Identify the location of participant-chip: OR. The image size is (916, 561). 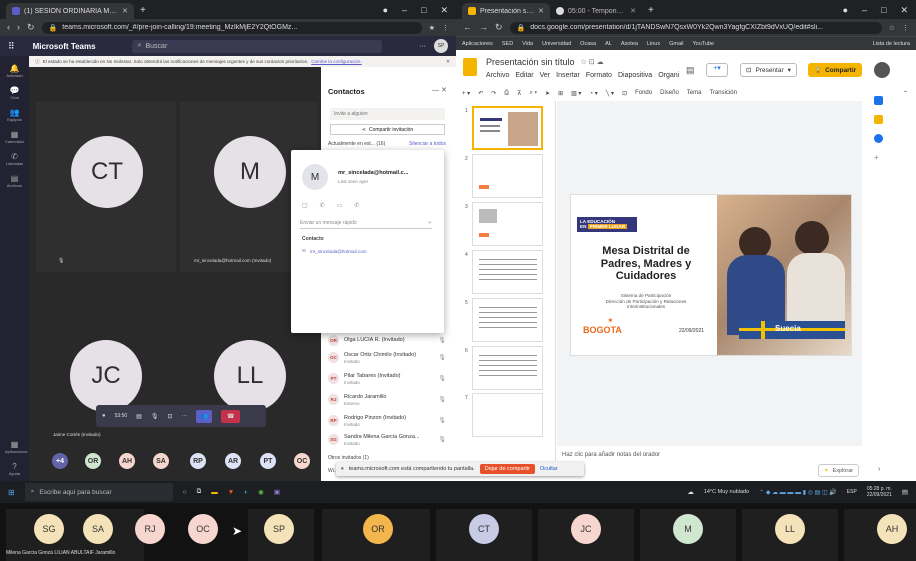
(93, 461).